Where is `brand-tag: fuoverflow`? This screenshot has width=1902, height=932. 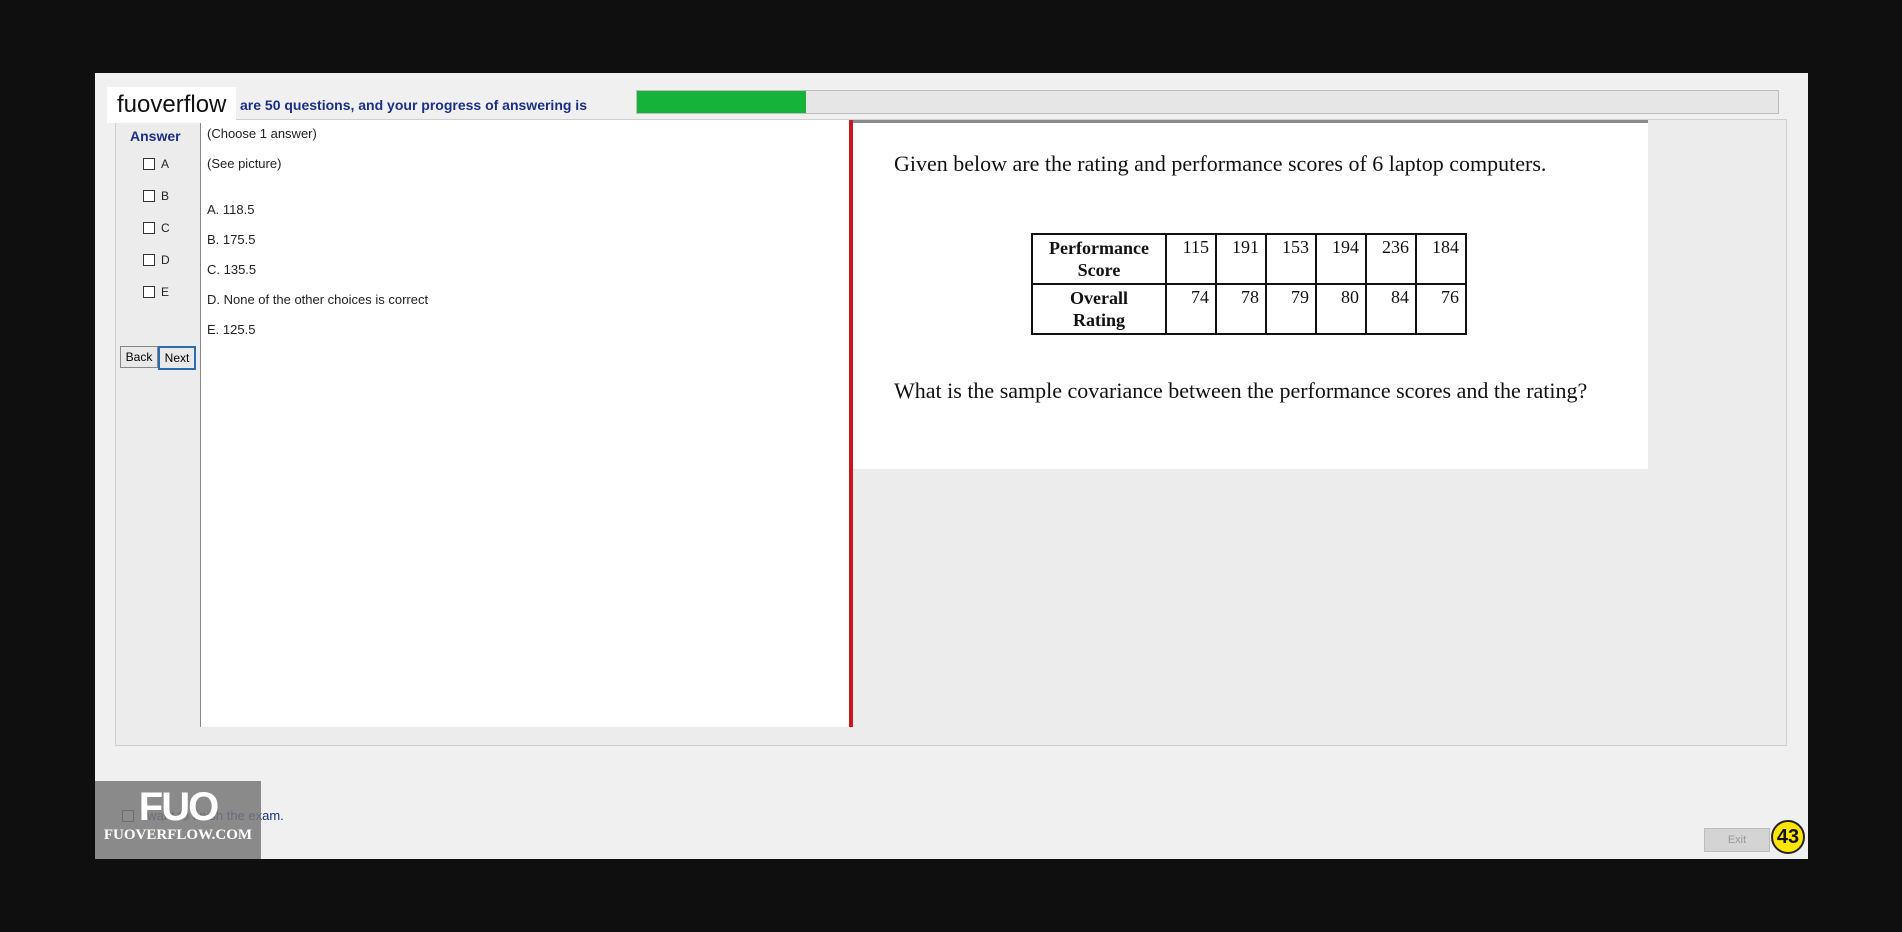 brand-tag: fuoverflow is located at coordinates (172, 105).